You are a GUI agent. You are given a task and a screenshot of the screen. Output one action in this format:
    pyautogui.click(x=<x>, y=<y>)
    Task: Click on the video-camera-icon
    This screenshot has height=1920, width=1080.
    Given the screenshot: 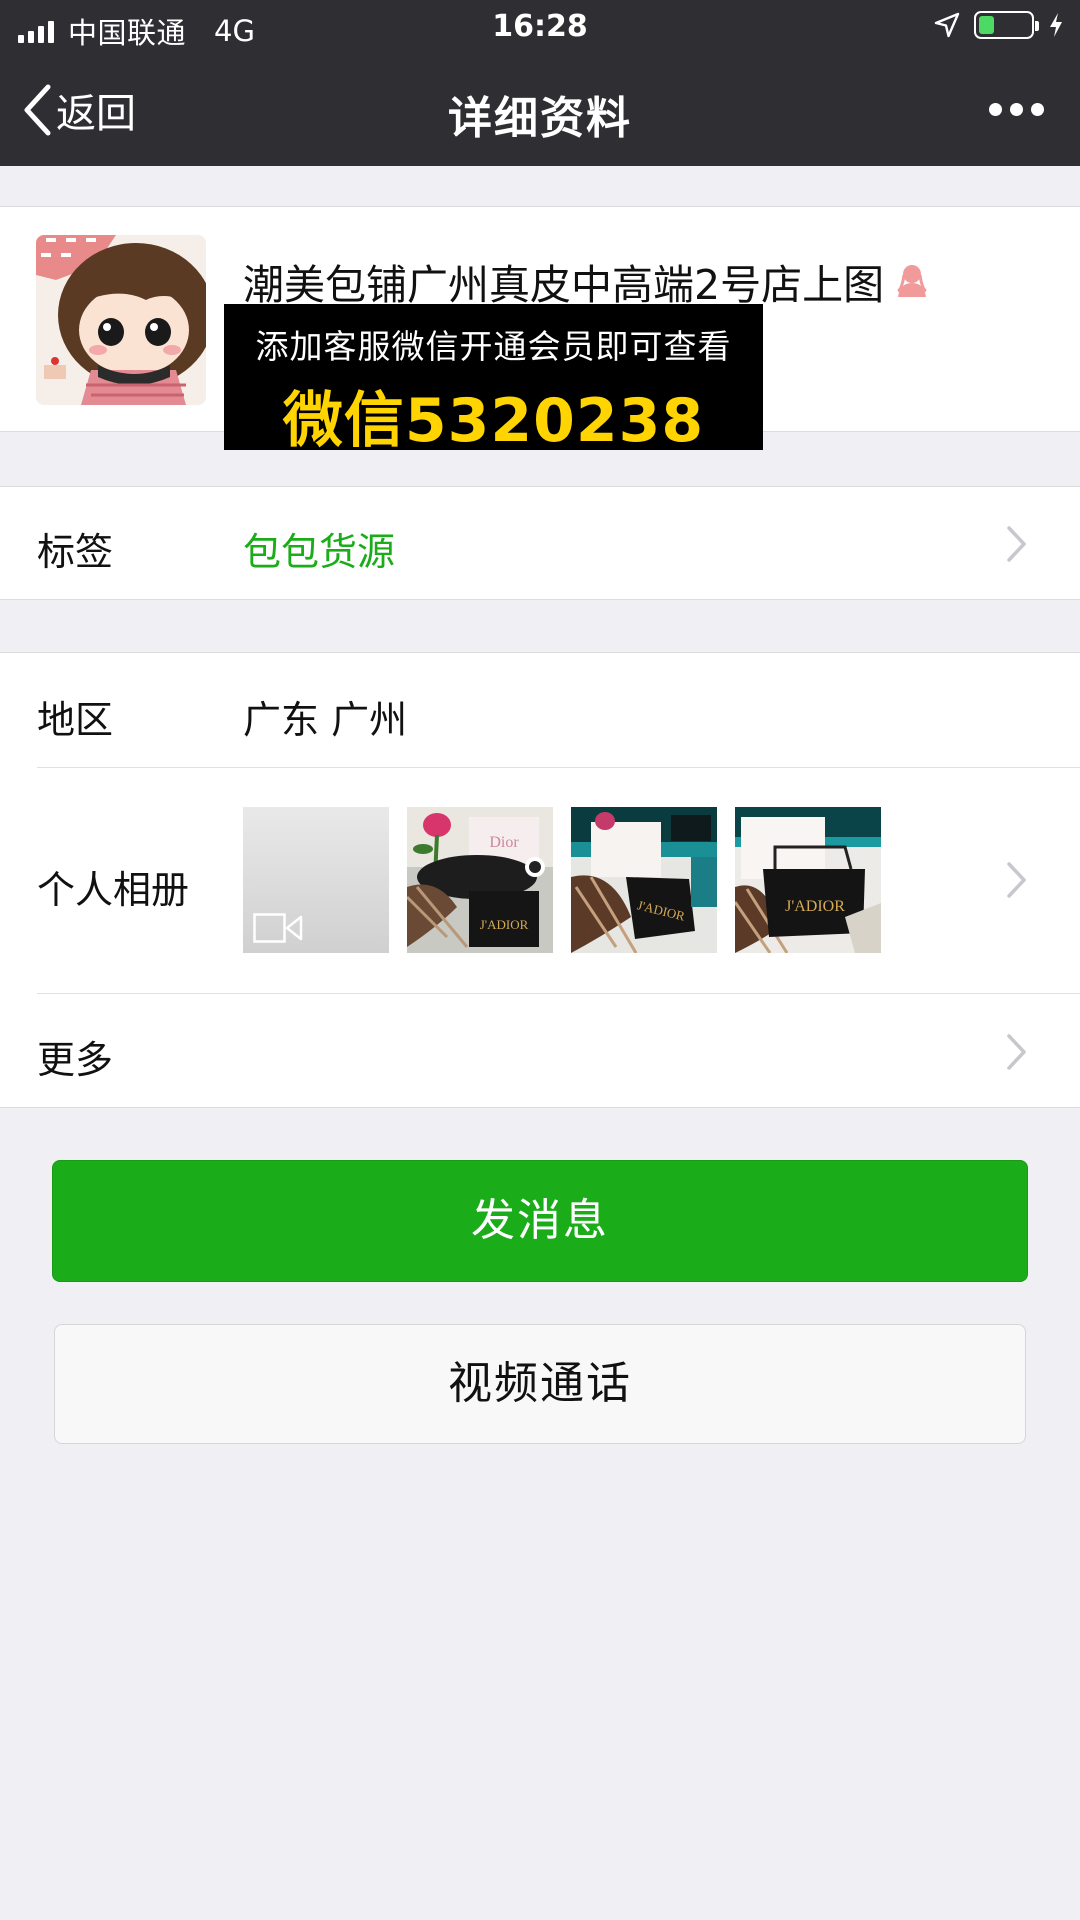 What is the action you would take?
    pyautogui.click(x=278, y=928)
    